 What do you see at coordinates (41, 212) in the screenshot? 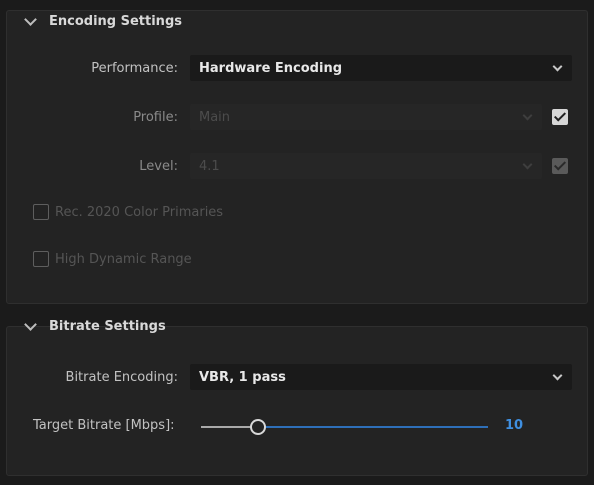
I see `rec2020-checkbox` at bounding box center [41, 212].